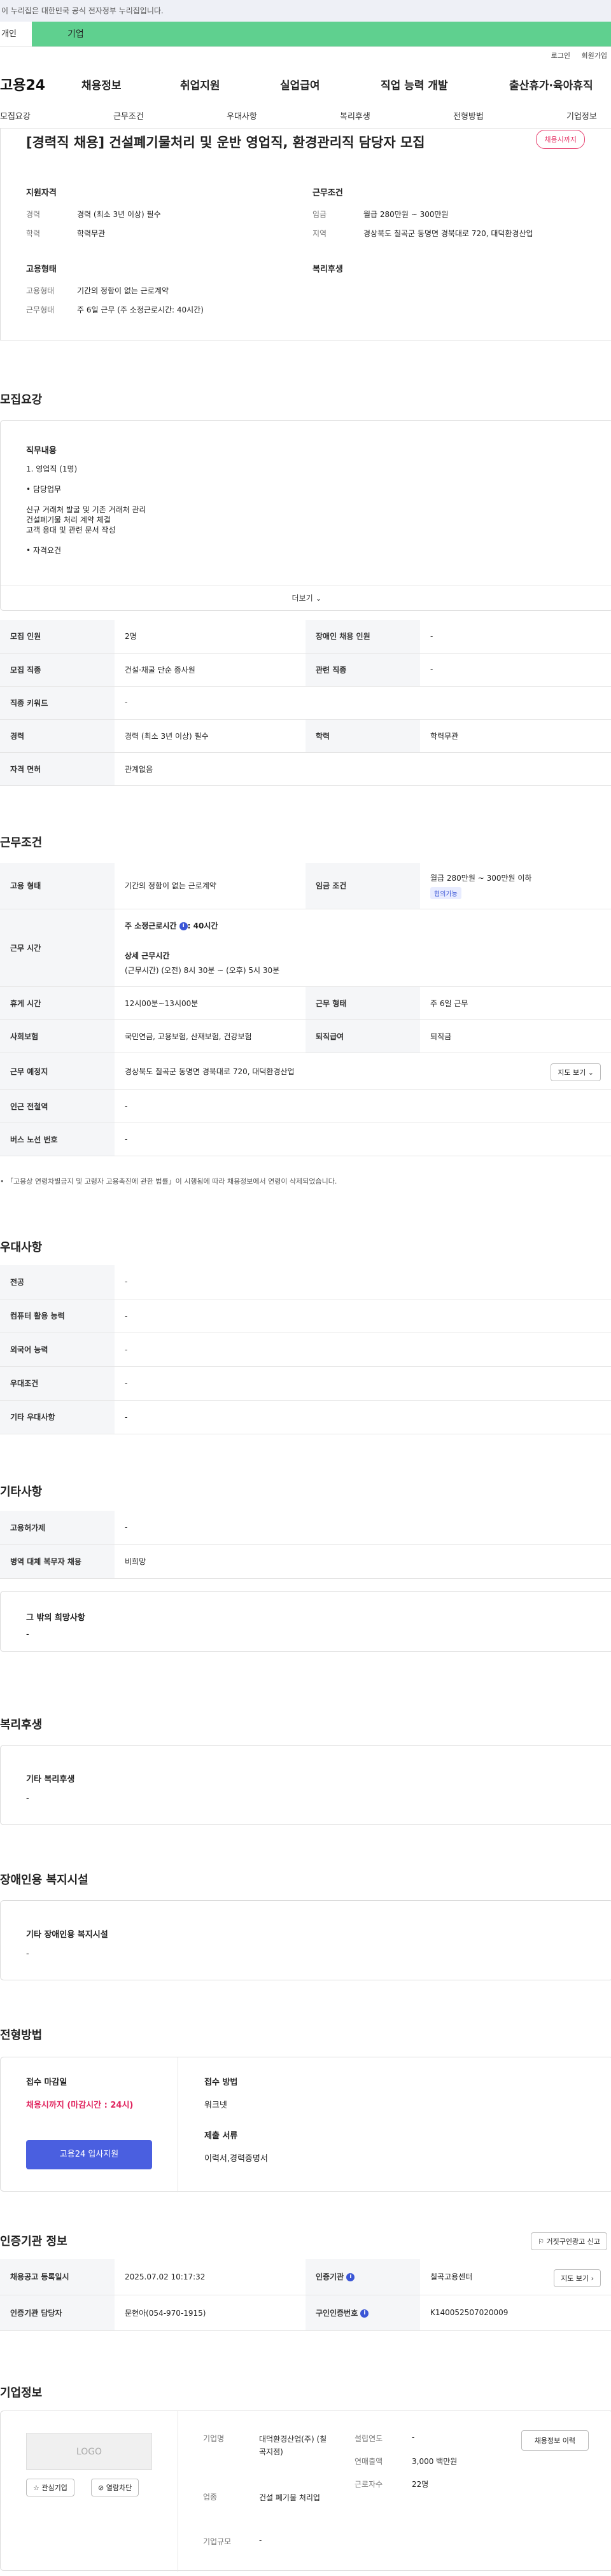 This screenshot has width=611, height=2576. Describe the element at coordinates (221, 2082) in the screenshot. I see `method-head: 접수 방법` at that location.